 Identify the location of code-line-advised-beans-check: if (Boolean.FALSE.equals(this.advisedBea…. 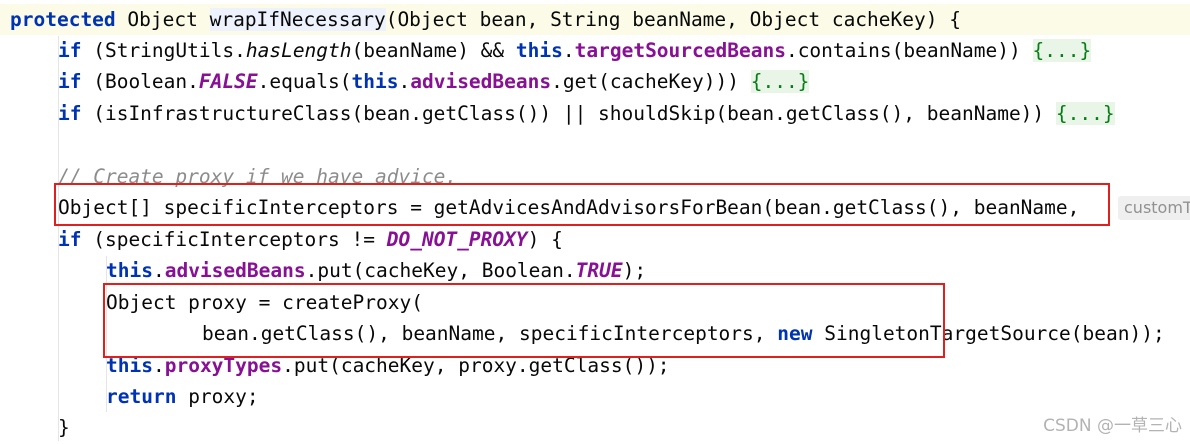
(434, 81).